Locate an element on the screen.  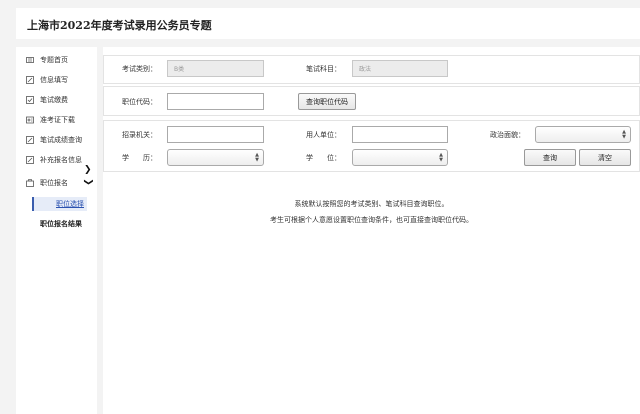
sidebar-item-payment: 笔试缴费 is located at coordinates (56, 100).